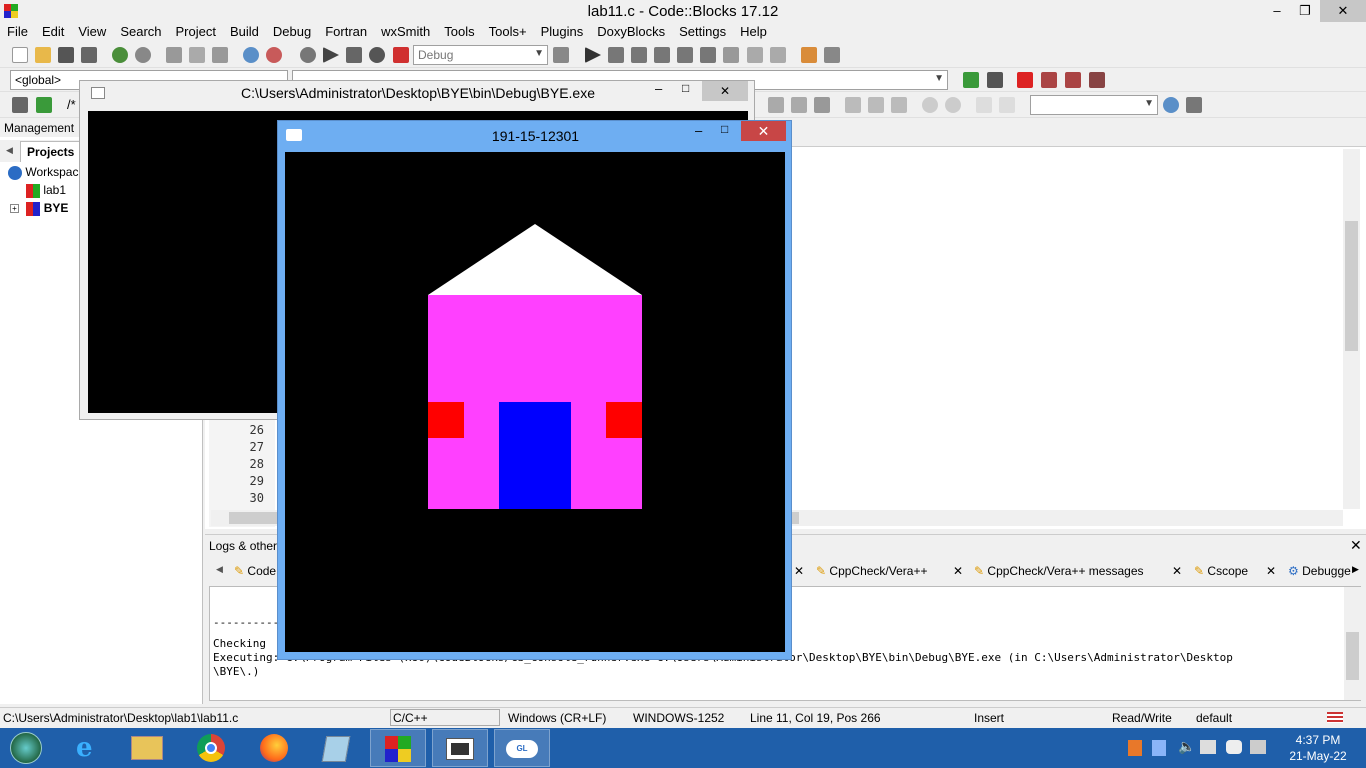 This screenshot has height=768, width=1366. Describe the element at coordinates (708, 55) in the screenshot. I see `next-instruction-icon` at that location.